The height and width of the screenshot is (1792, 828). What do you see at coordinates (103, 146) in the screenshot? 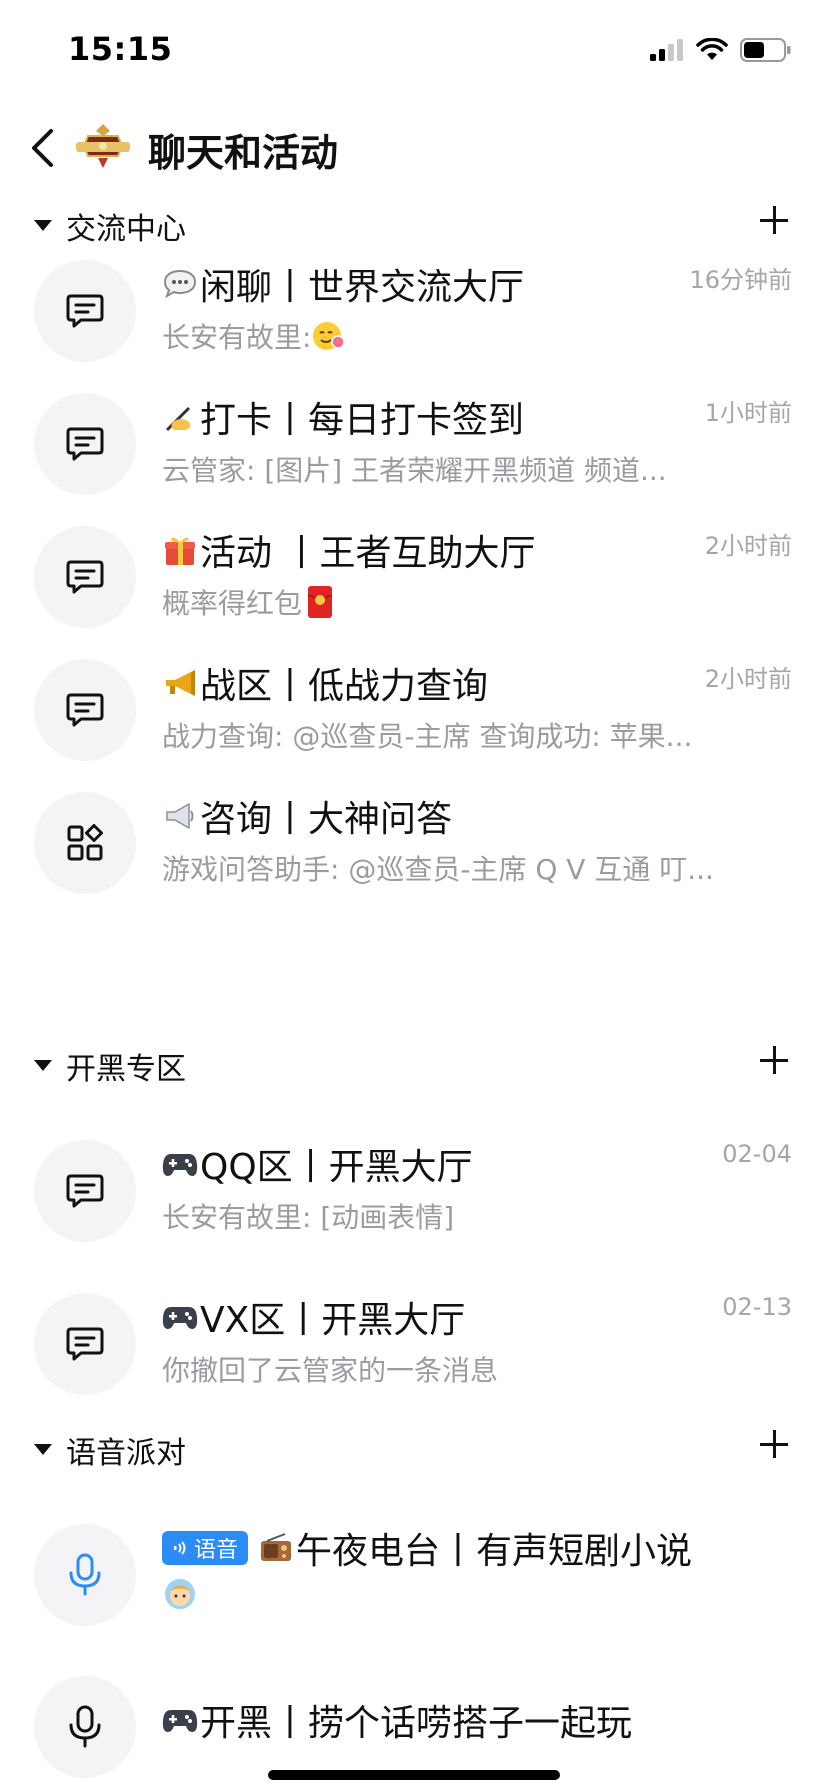
I see `game-logo-icon` at bounding box center [103, 146].